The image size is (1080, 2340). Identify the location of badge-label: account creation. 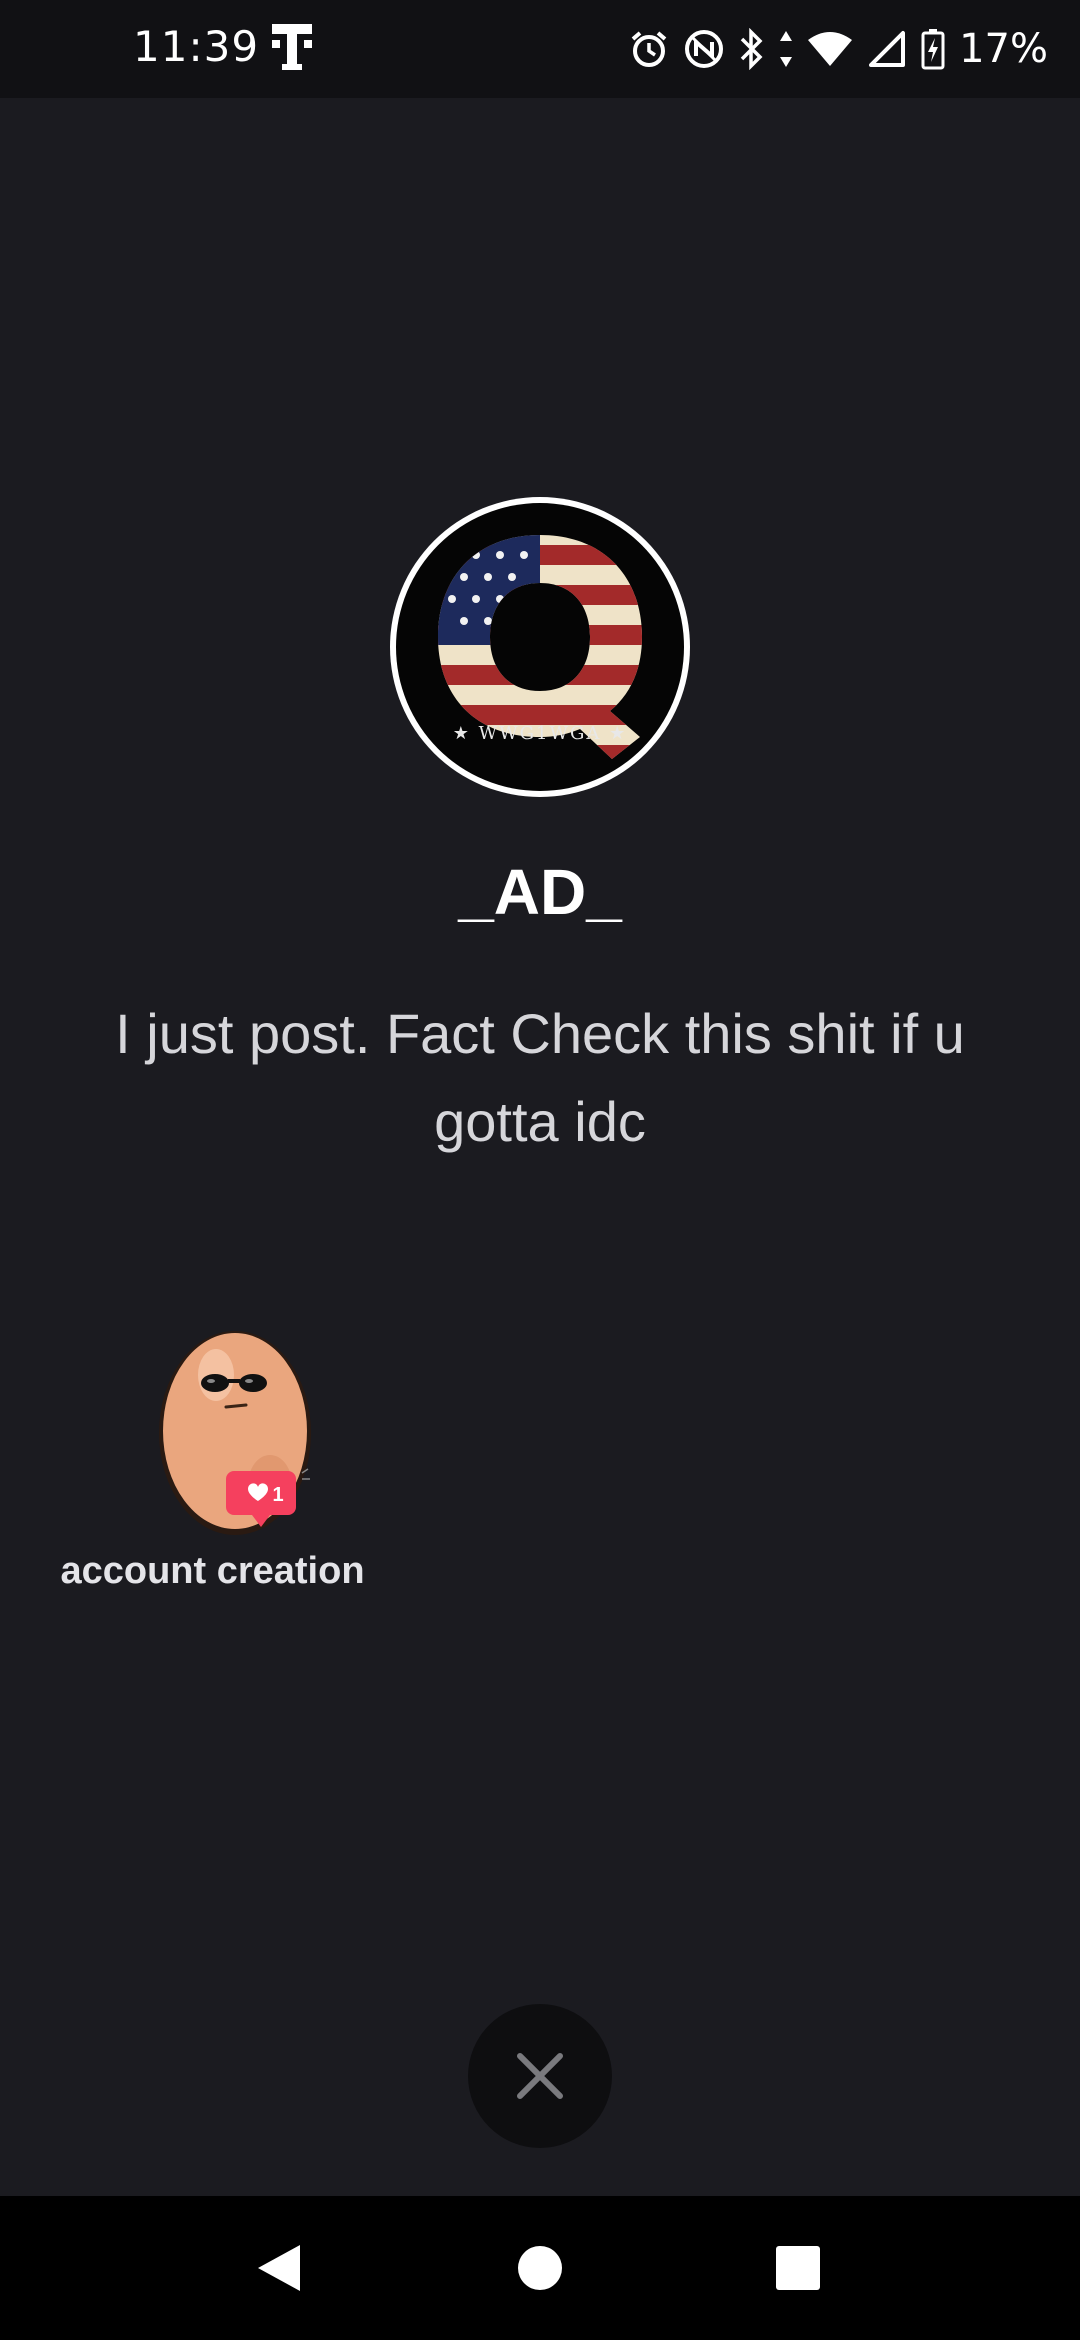
(212, 1571).